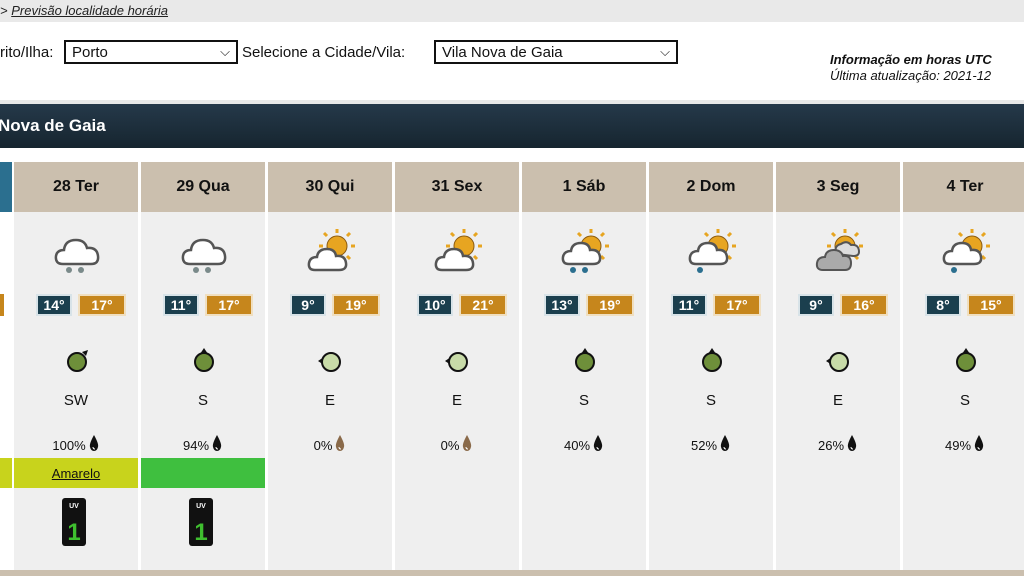  Describe the element at coordinates (151, 52) in the screenshot. I see `district-select: Porto ⌵` at that location.